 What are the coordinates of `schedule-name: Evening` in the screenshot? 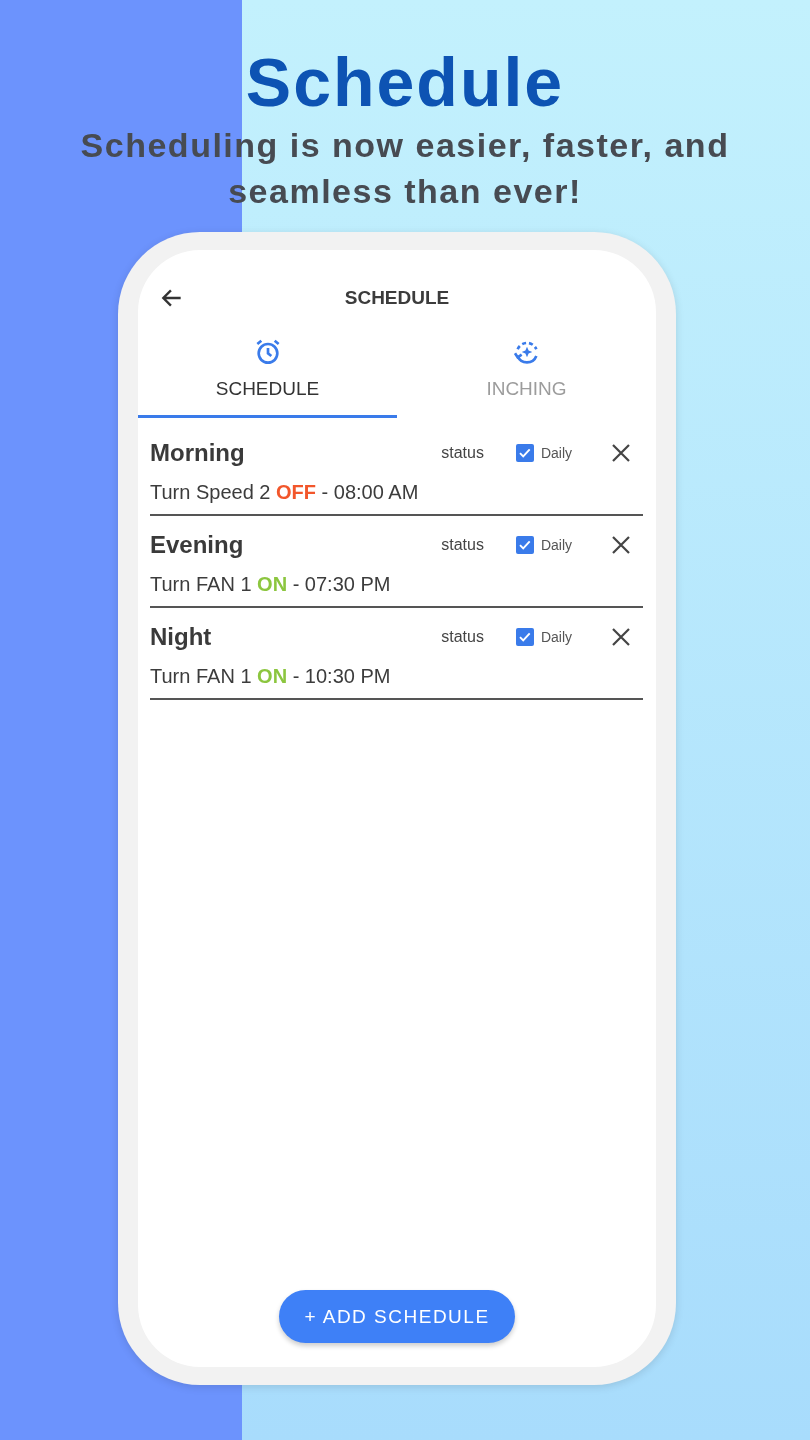 It's located at (197, 545).